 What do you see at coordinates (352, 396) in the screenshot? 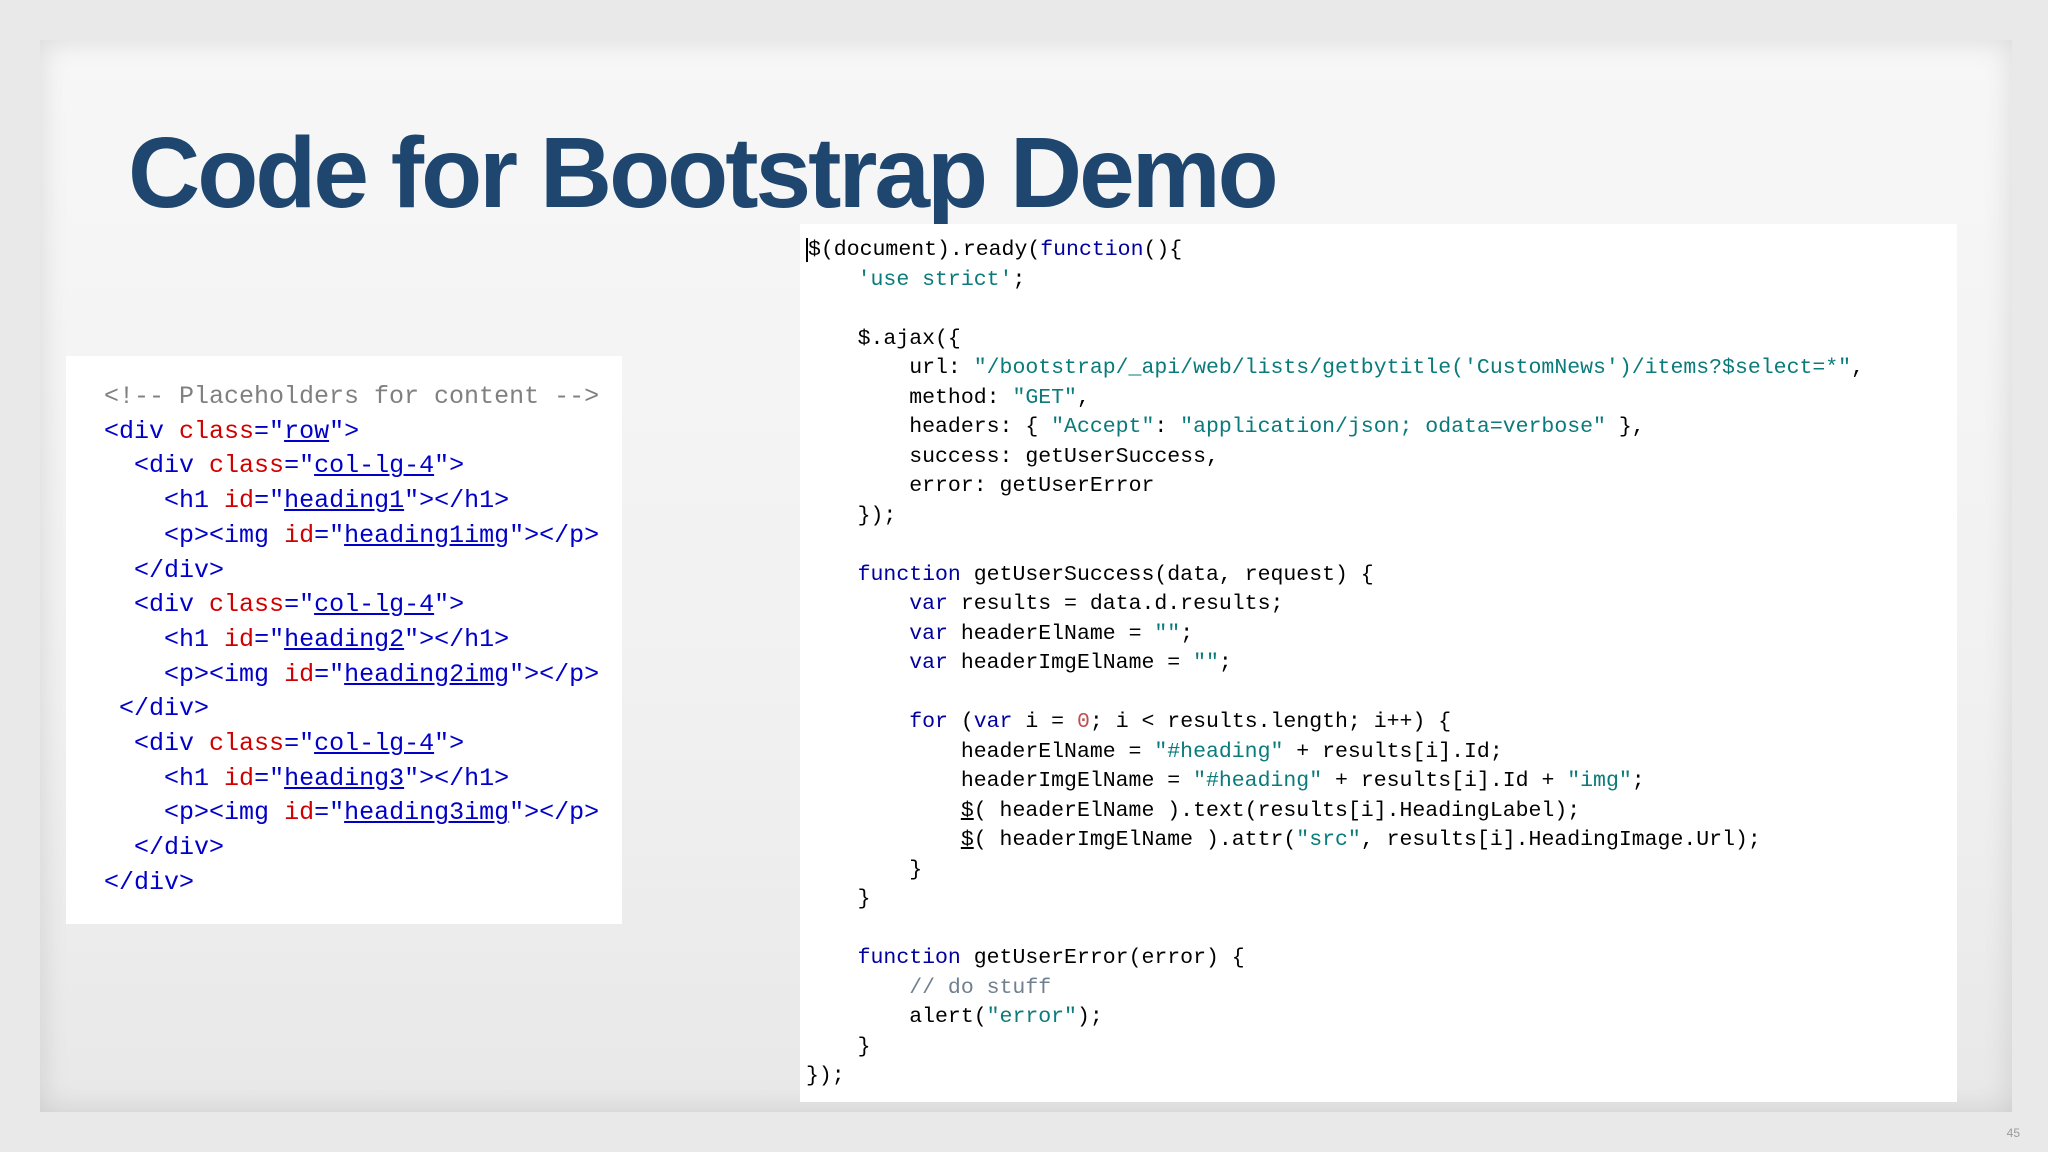
I see `html-comment: <!-- Placeholders for content -->` at bounding box center [352, 396].